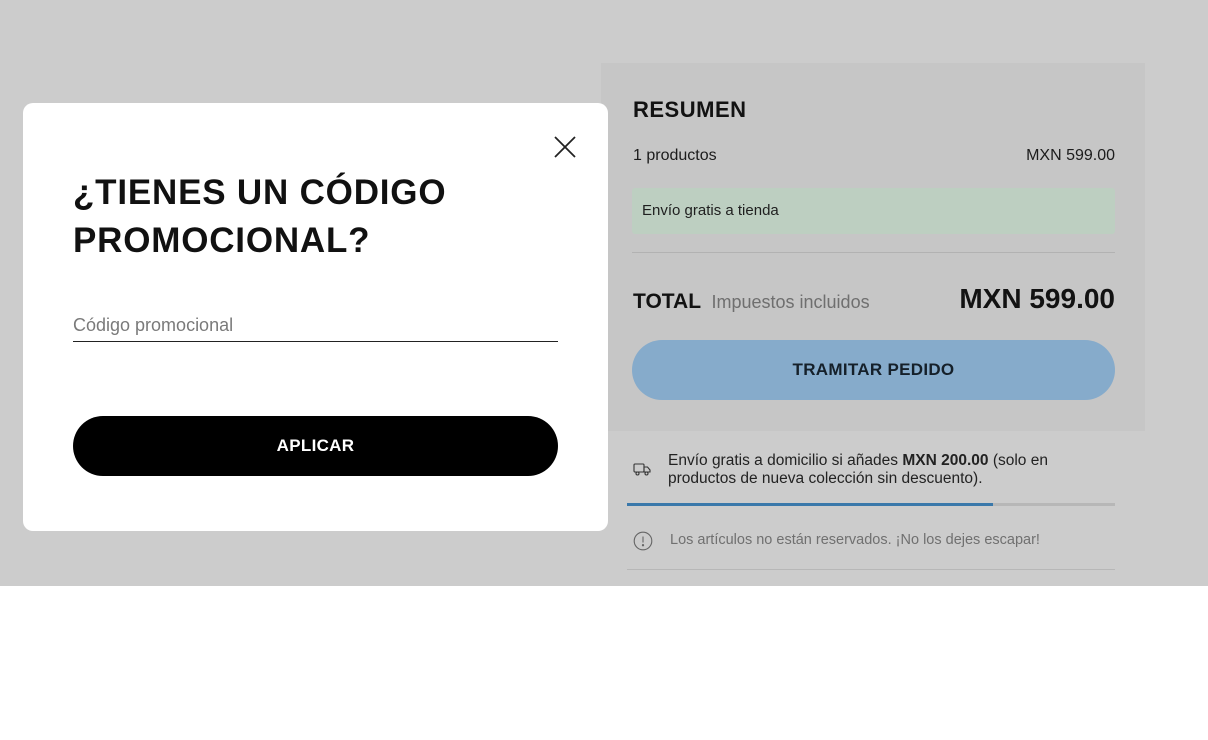 This screenshot has width=1208, height=740. I want to click on truck-icon, so click(642, 469).